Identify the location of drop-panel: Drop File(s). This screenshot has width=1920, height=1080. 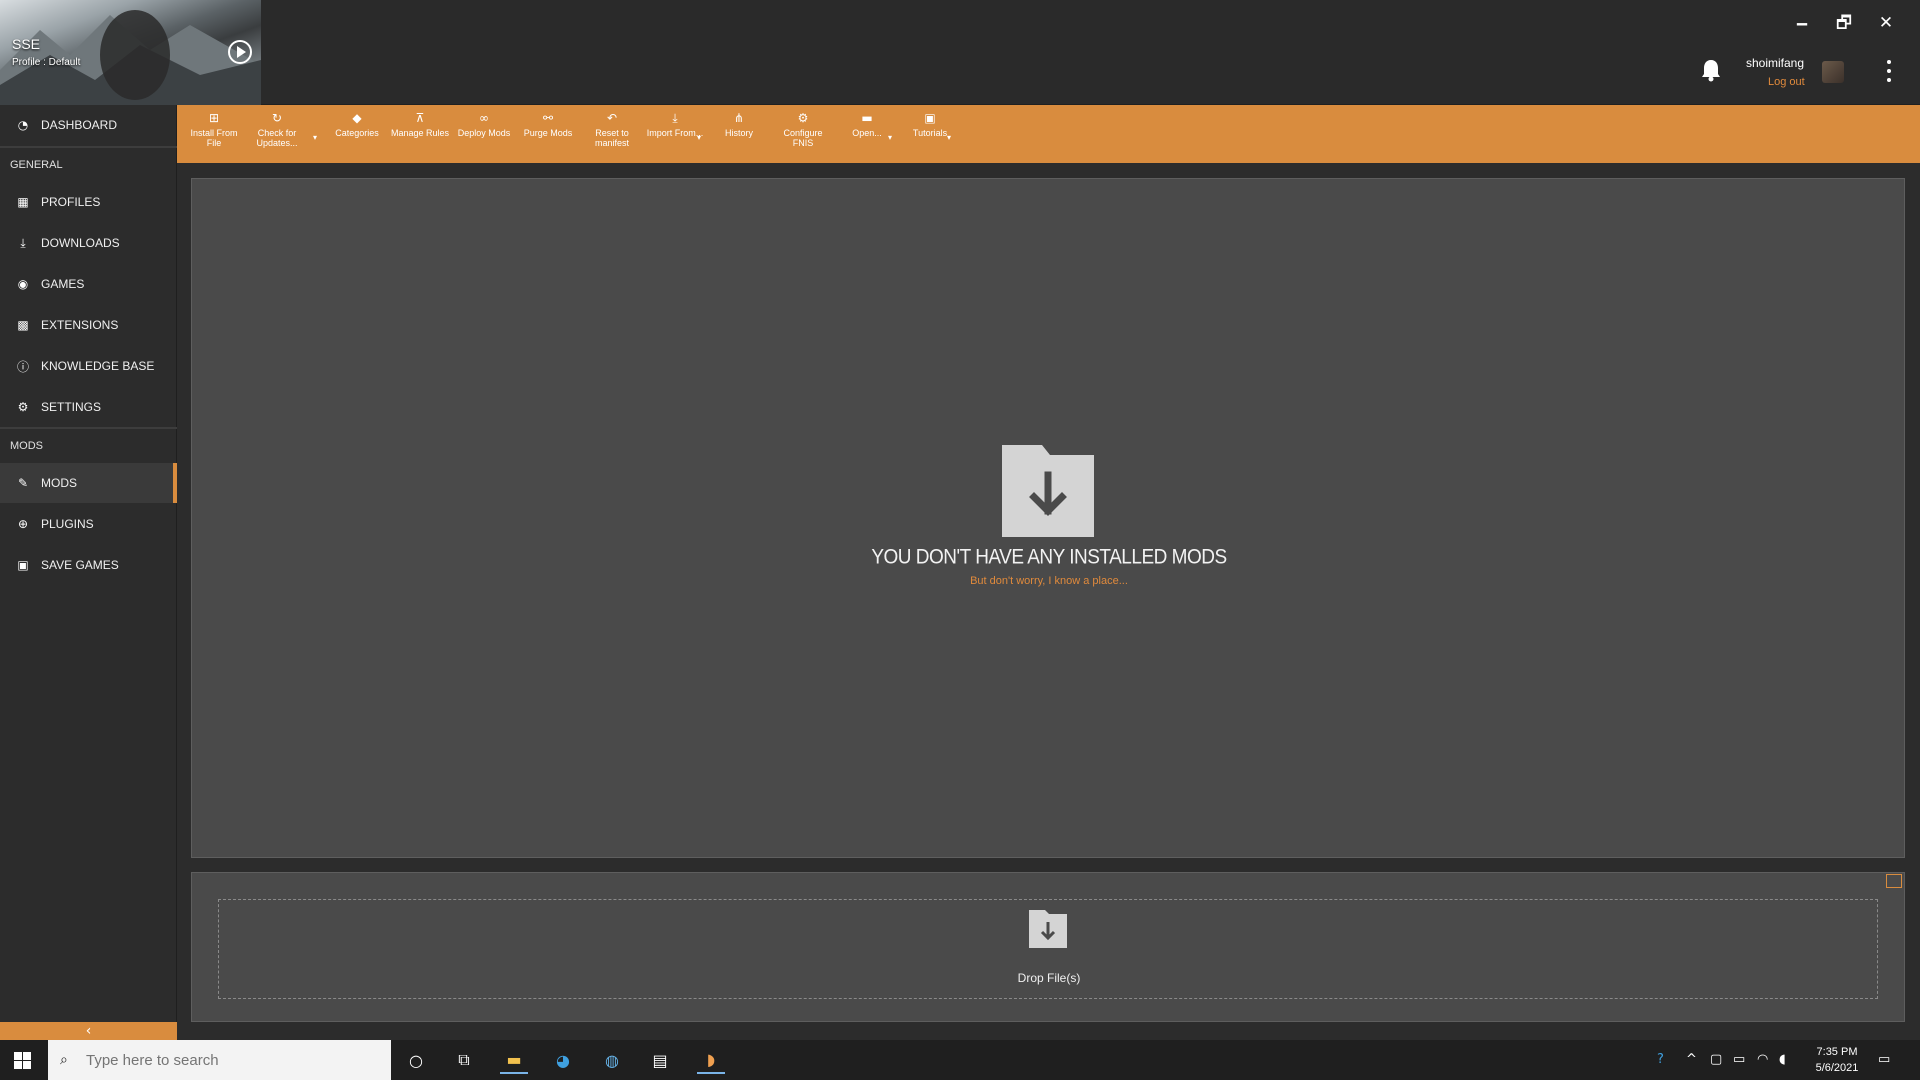
(1048, 947).